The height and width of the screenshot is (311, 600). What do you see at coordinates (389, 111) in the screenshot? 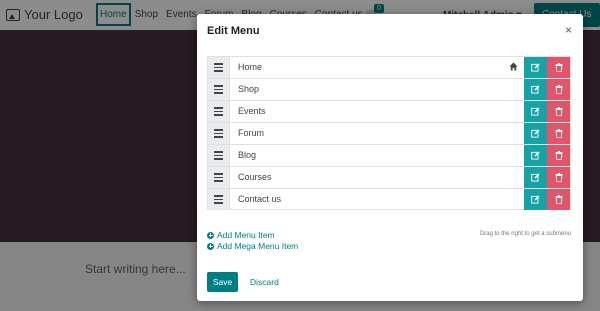
I see `menu-item-row: Events` at bounding box center [389, 111].